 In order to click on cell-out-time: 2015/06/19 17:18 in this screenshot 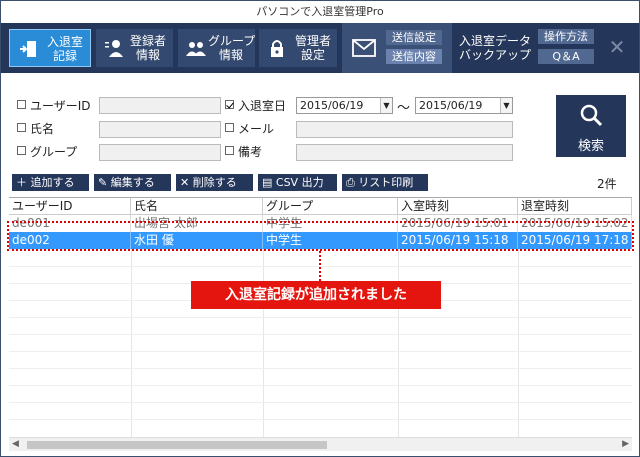, I will do `click(575, 240)`.